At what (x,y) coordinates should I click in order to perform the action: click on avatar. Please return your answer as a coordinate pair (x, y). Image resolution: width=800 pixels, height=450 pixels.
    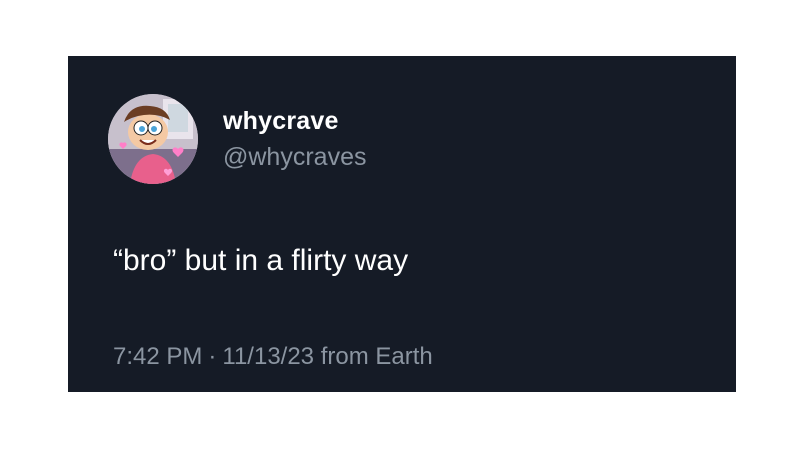
    Looking at the image, I should click on (153, 139).